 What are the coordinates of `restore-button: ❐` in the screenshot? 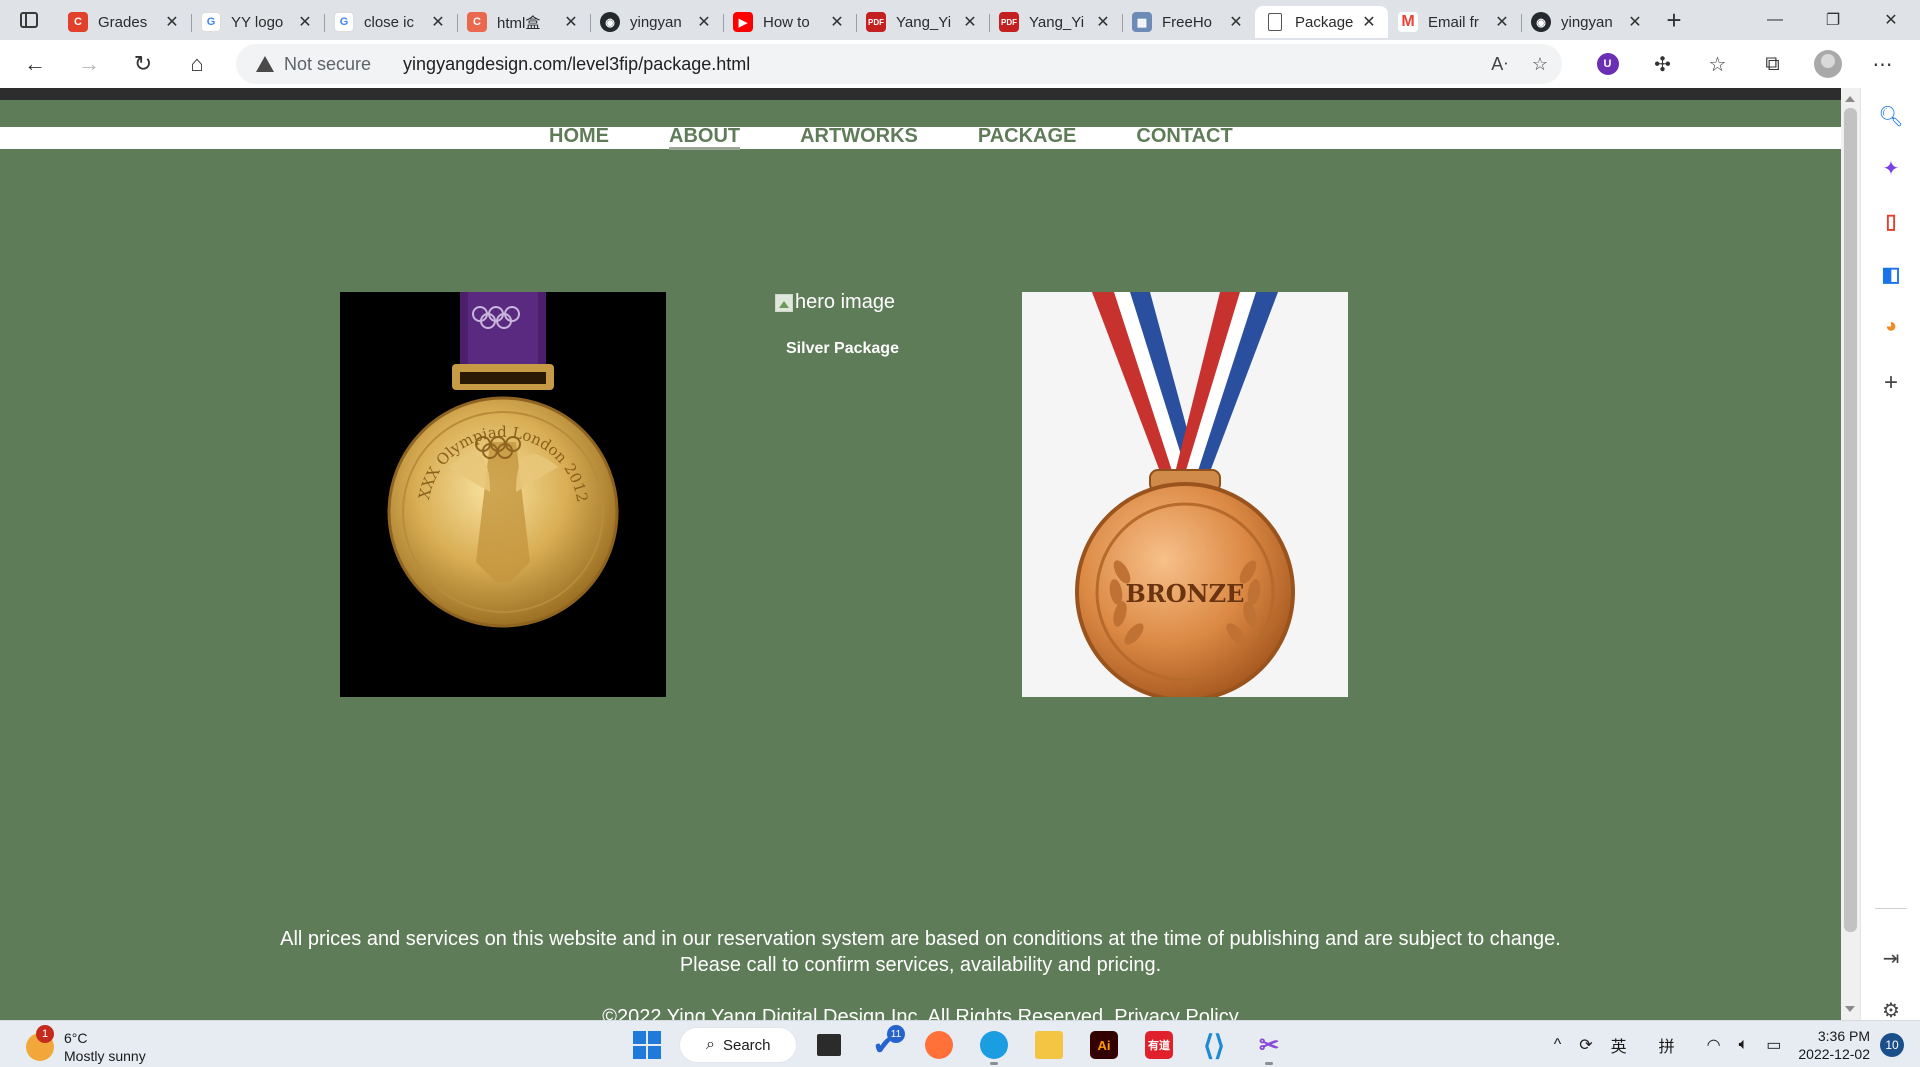 It's located at (1833, 20).